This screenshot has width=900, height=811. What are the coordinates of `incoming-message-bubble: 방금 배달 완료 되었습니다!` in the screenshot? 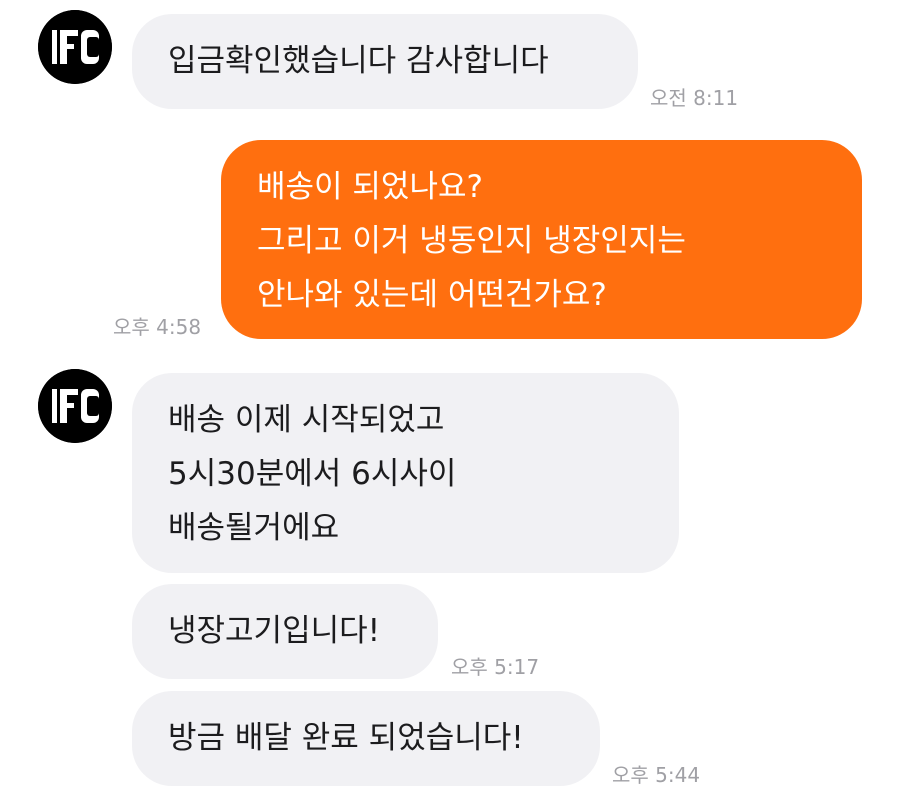 It's located at (366, 738).